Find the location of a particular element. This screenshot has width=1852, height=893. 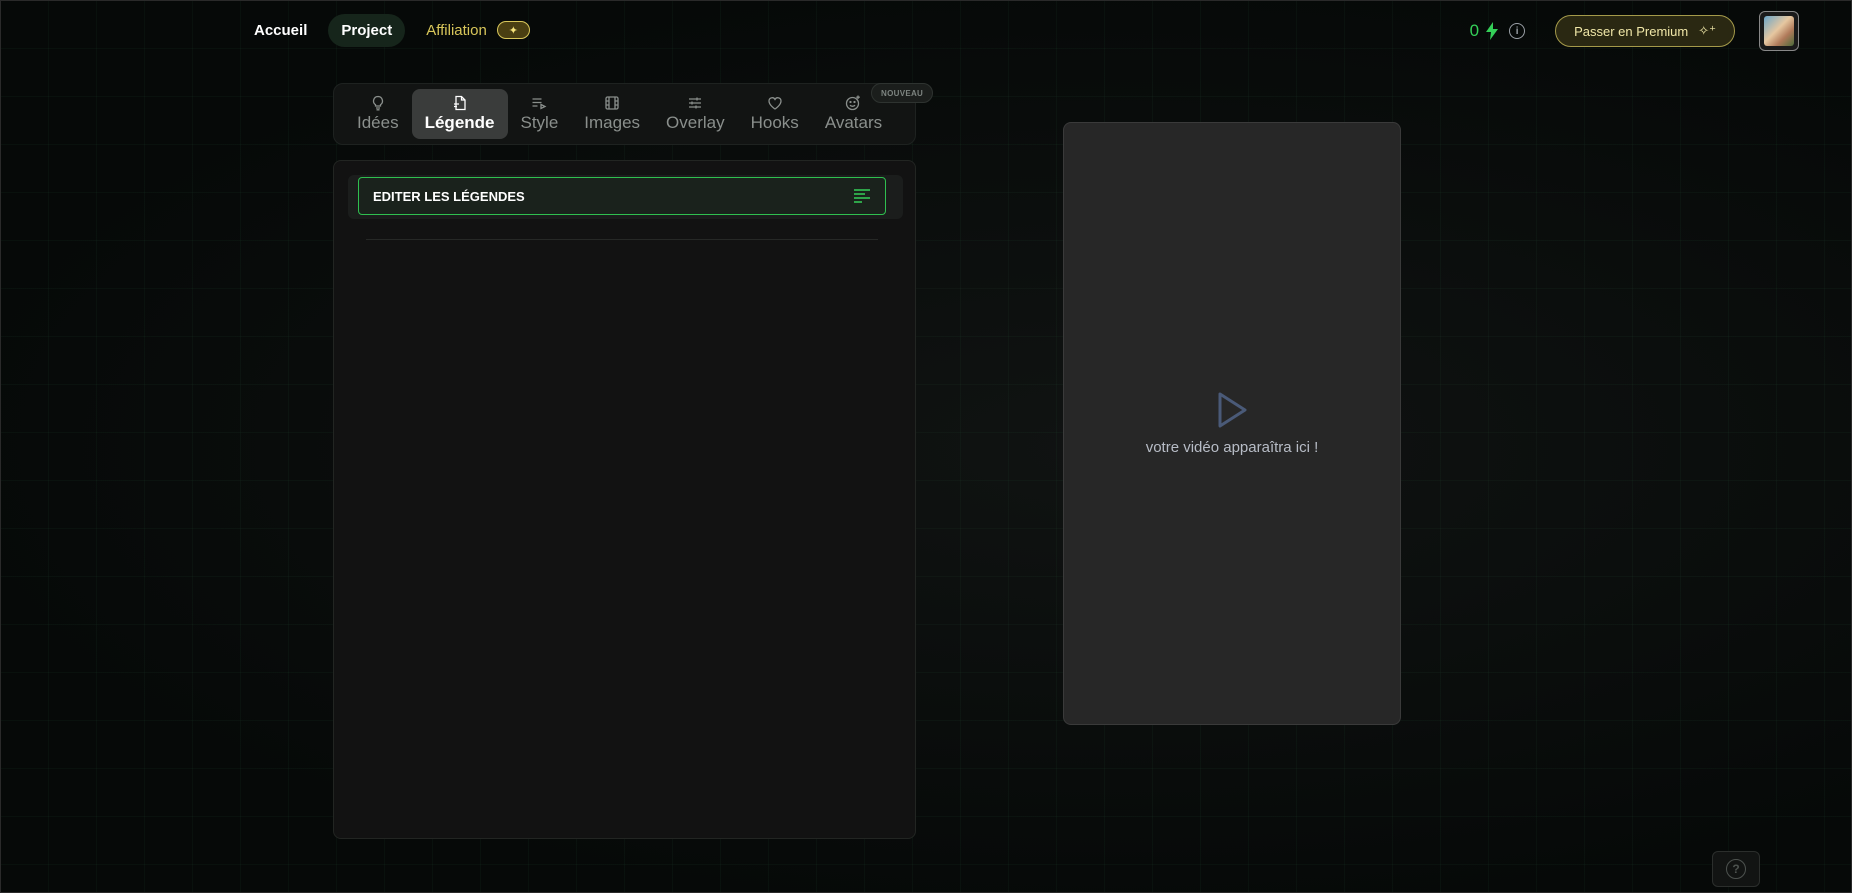

tab-label: Avatars is located at coordinates (853, 122).